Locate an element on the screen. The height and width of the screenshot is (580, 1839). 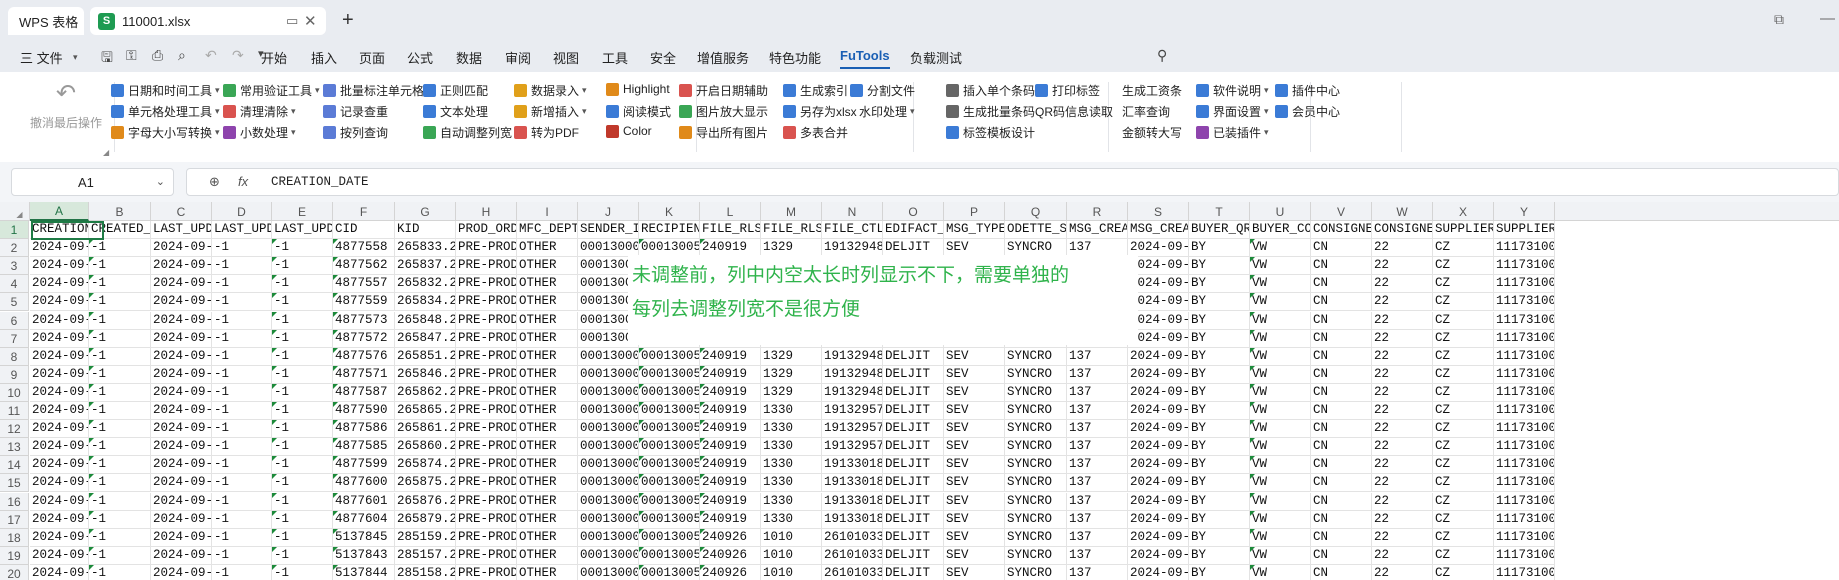
cell-Y1: SUPPLIER_S is located at coordinates (1524, 230).